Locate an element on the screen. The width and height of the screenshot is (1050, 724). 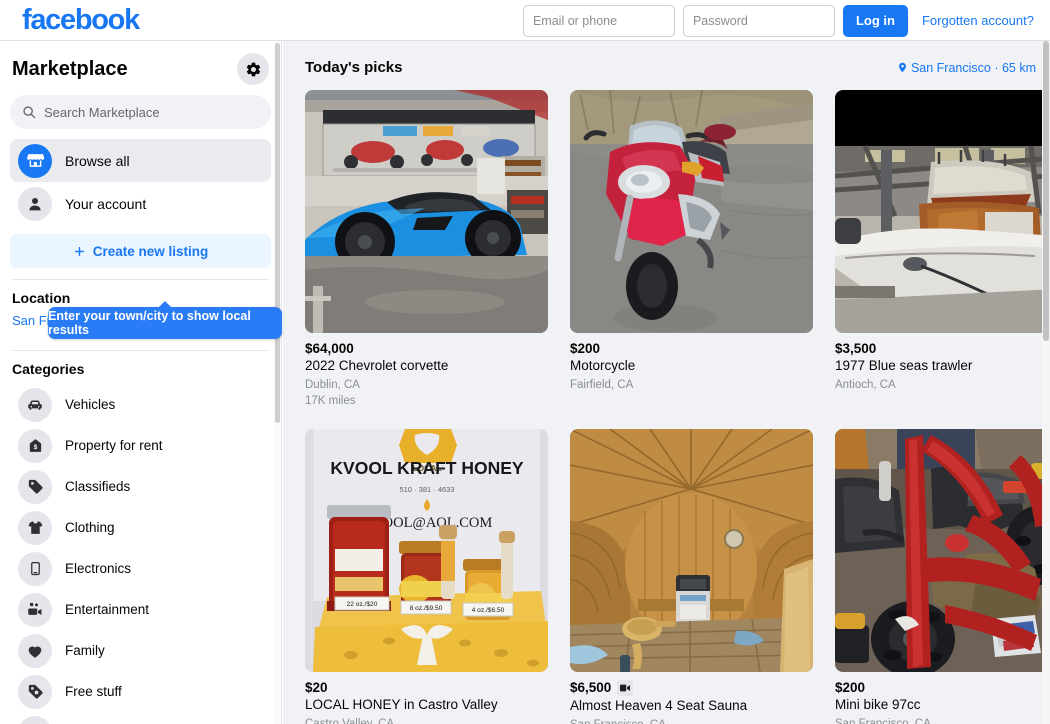
sidebar-scrollbar-thumb is located at coordinates (277, 233).